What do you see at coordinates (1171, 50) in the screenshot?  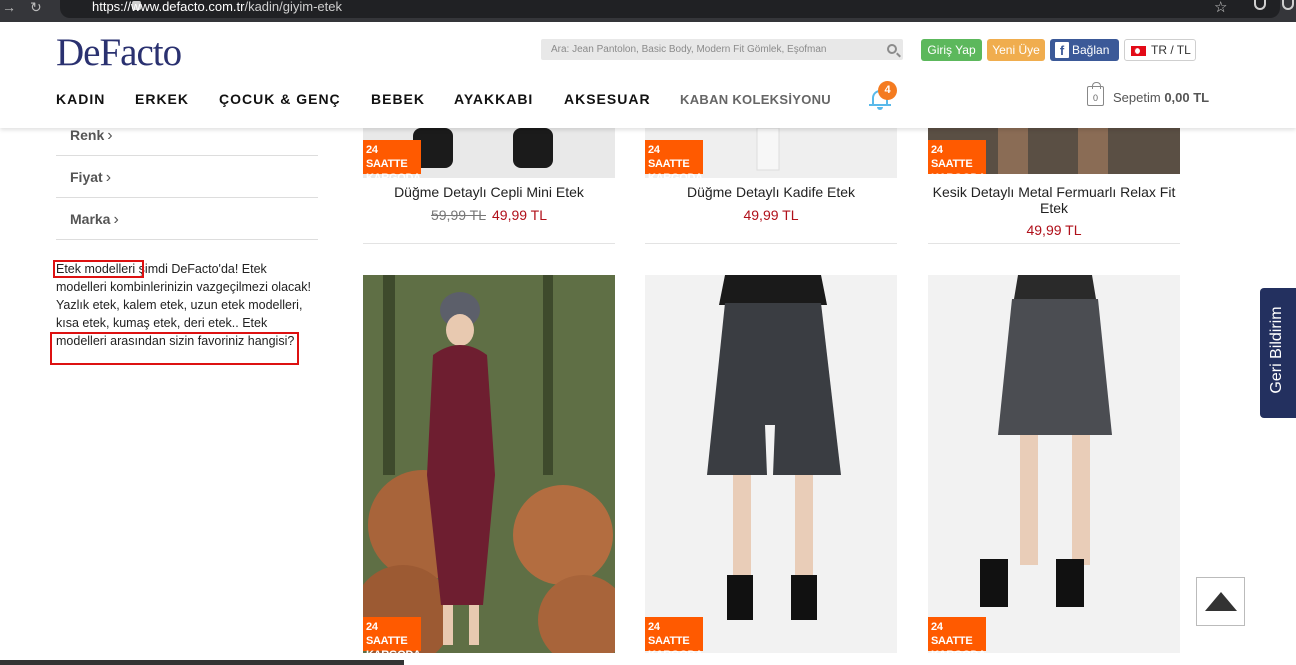 I see `language-label: TR / TL` at bounding box center [1171, 50].